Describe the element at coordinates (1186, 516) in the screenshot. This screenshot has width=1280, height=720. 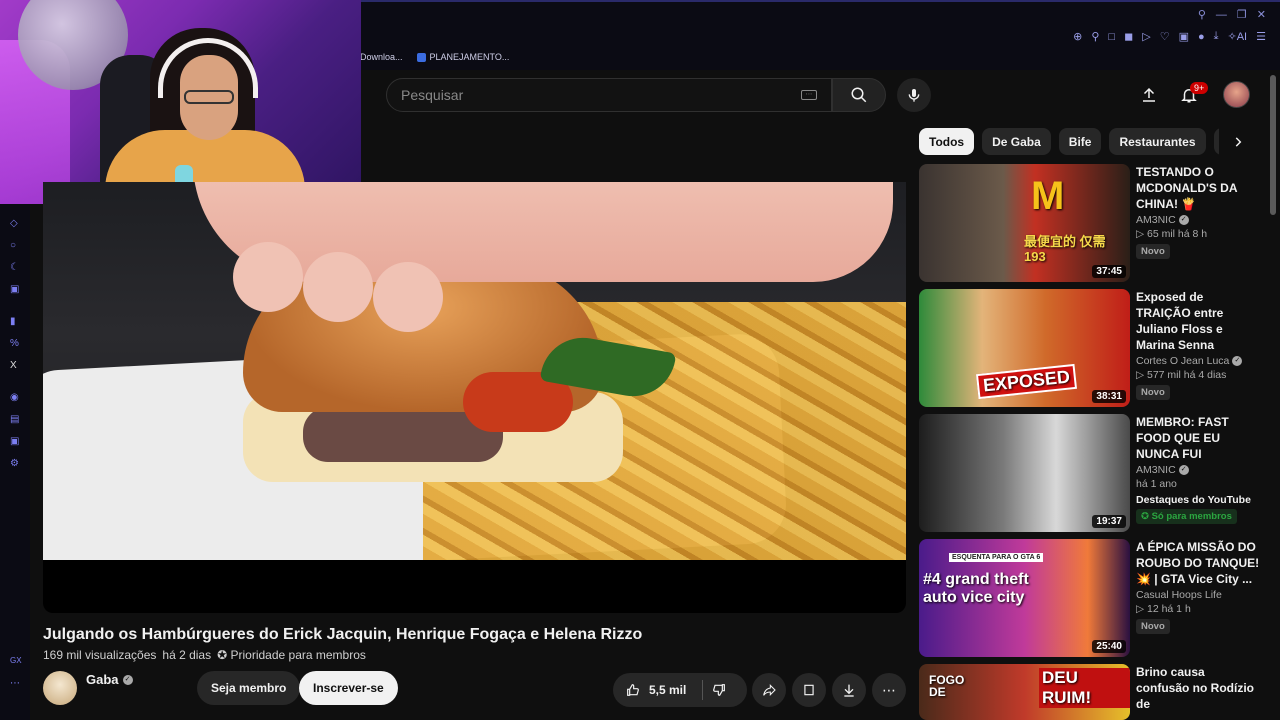
I see `members-only-badge: ✪ Só para membros` at that location.